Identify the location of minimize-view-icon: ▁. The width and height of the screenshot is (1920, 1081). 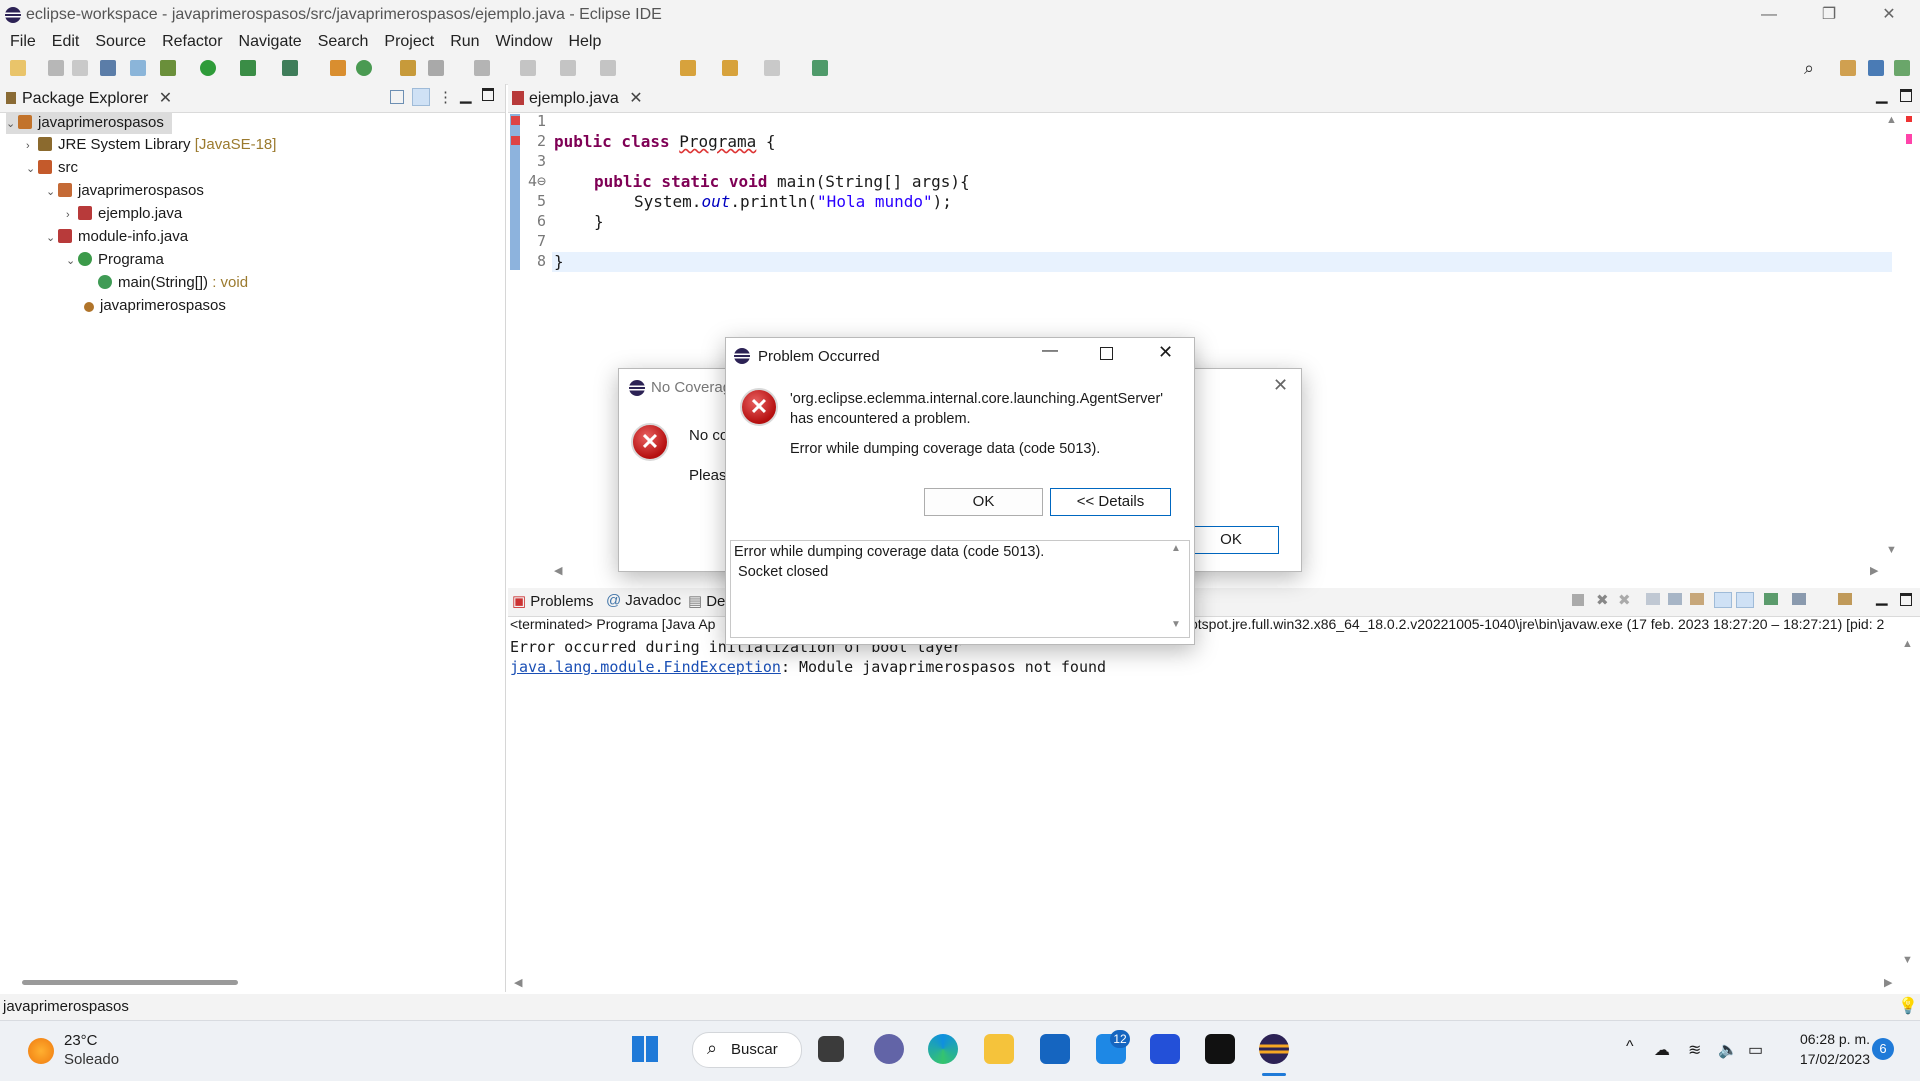
(466, 95).